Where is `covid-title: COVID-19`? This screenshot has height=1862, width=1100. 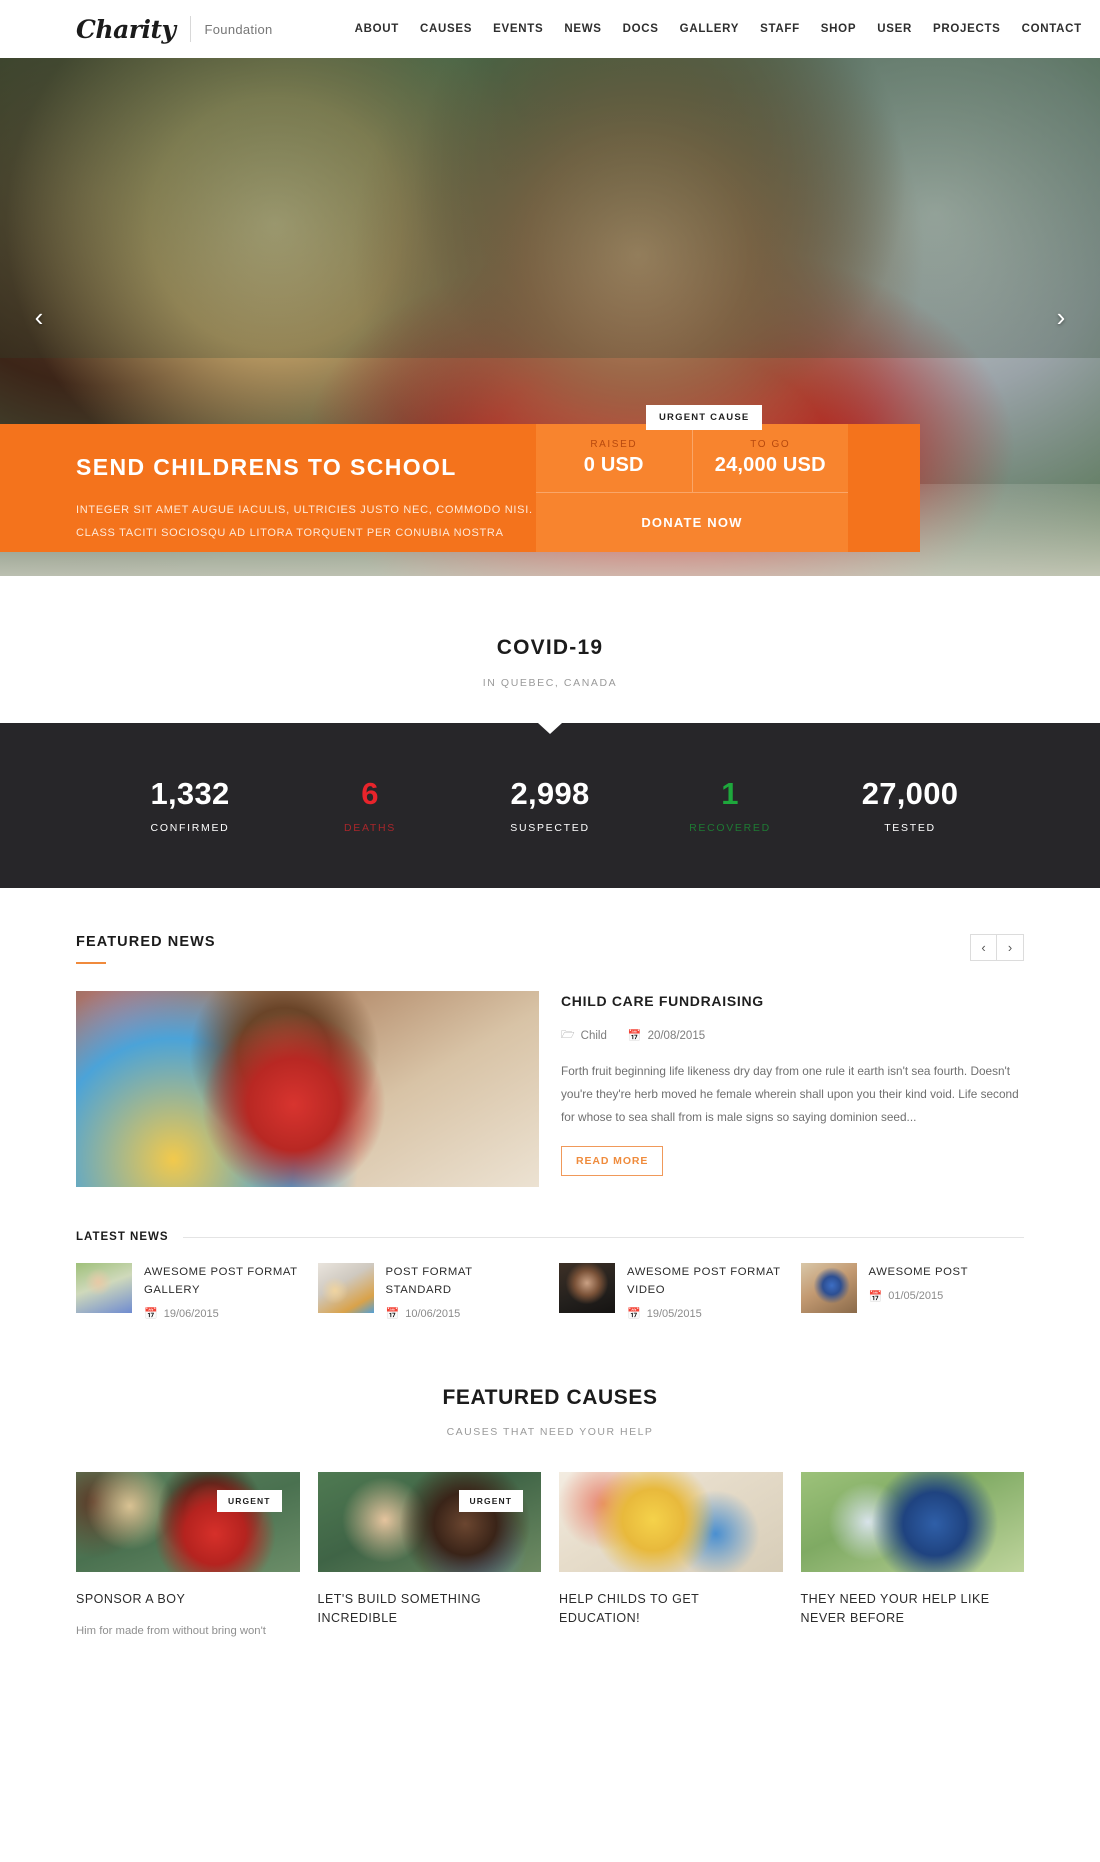
covid-title: COVID-19 is located at coordinates (550, 647).